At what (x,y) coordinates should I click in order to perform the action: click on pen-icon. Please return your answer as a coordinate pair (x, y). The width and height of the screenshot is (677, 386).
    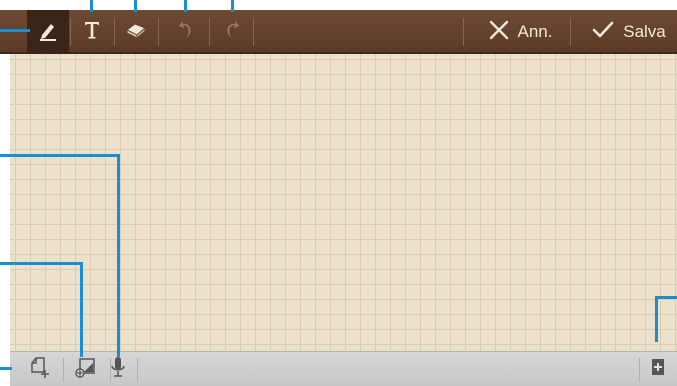
    Looking at the image, I should click on (48, 32).